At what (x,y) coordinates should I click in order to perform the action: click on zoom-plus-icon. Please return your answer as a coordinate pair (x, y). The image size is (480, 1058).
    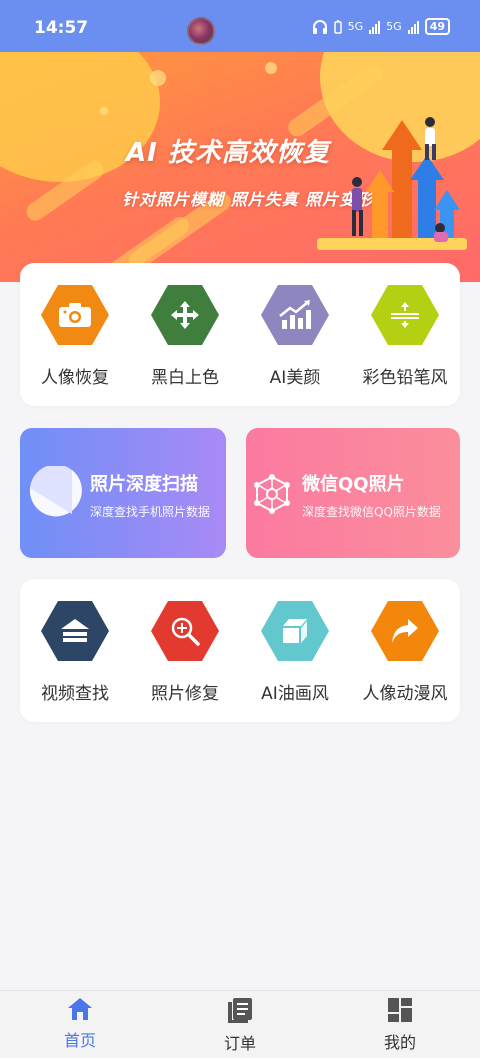
    Looking at the image, I should click on (185, 631).